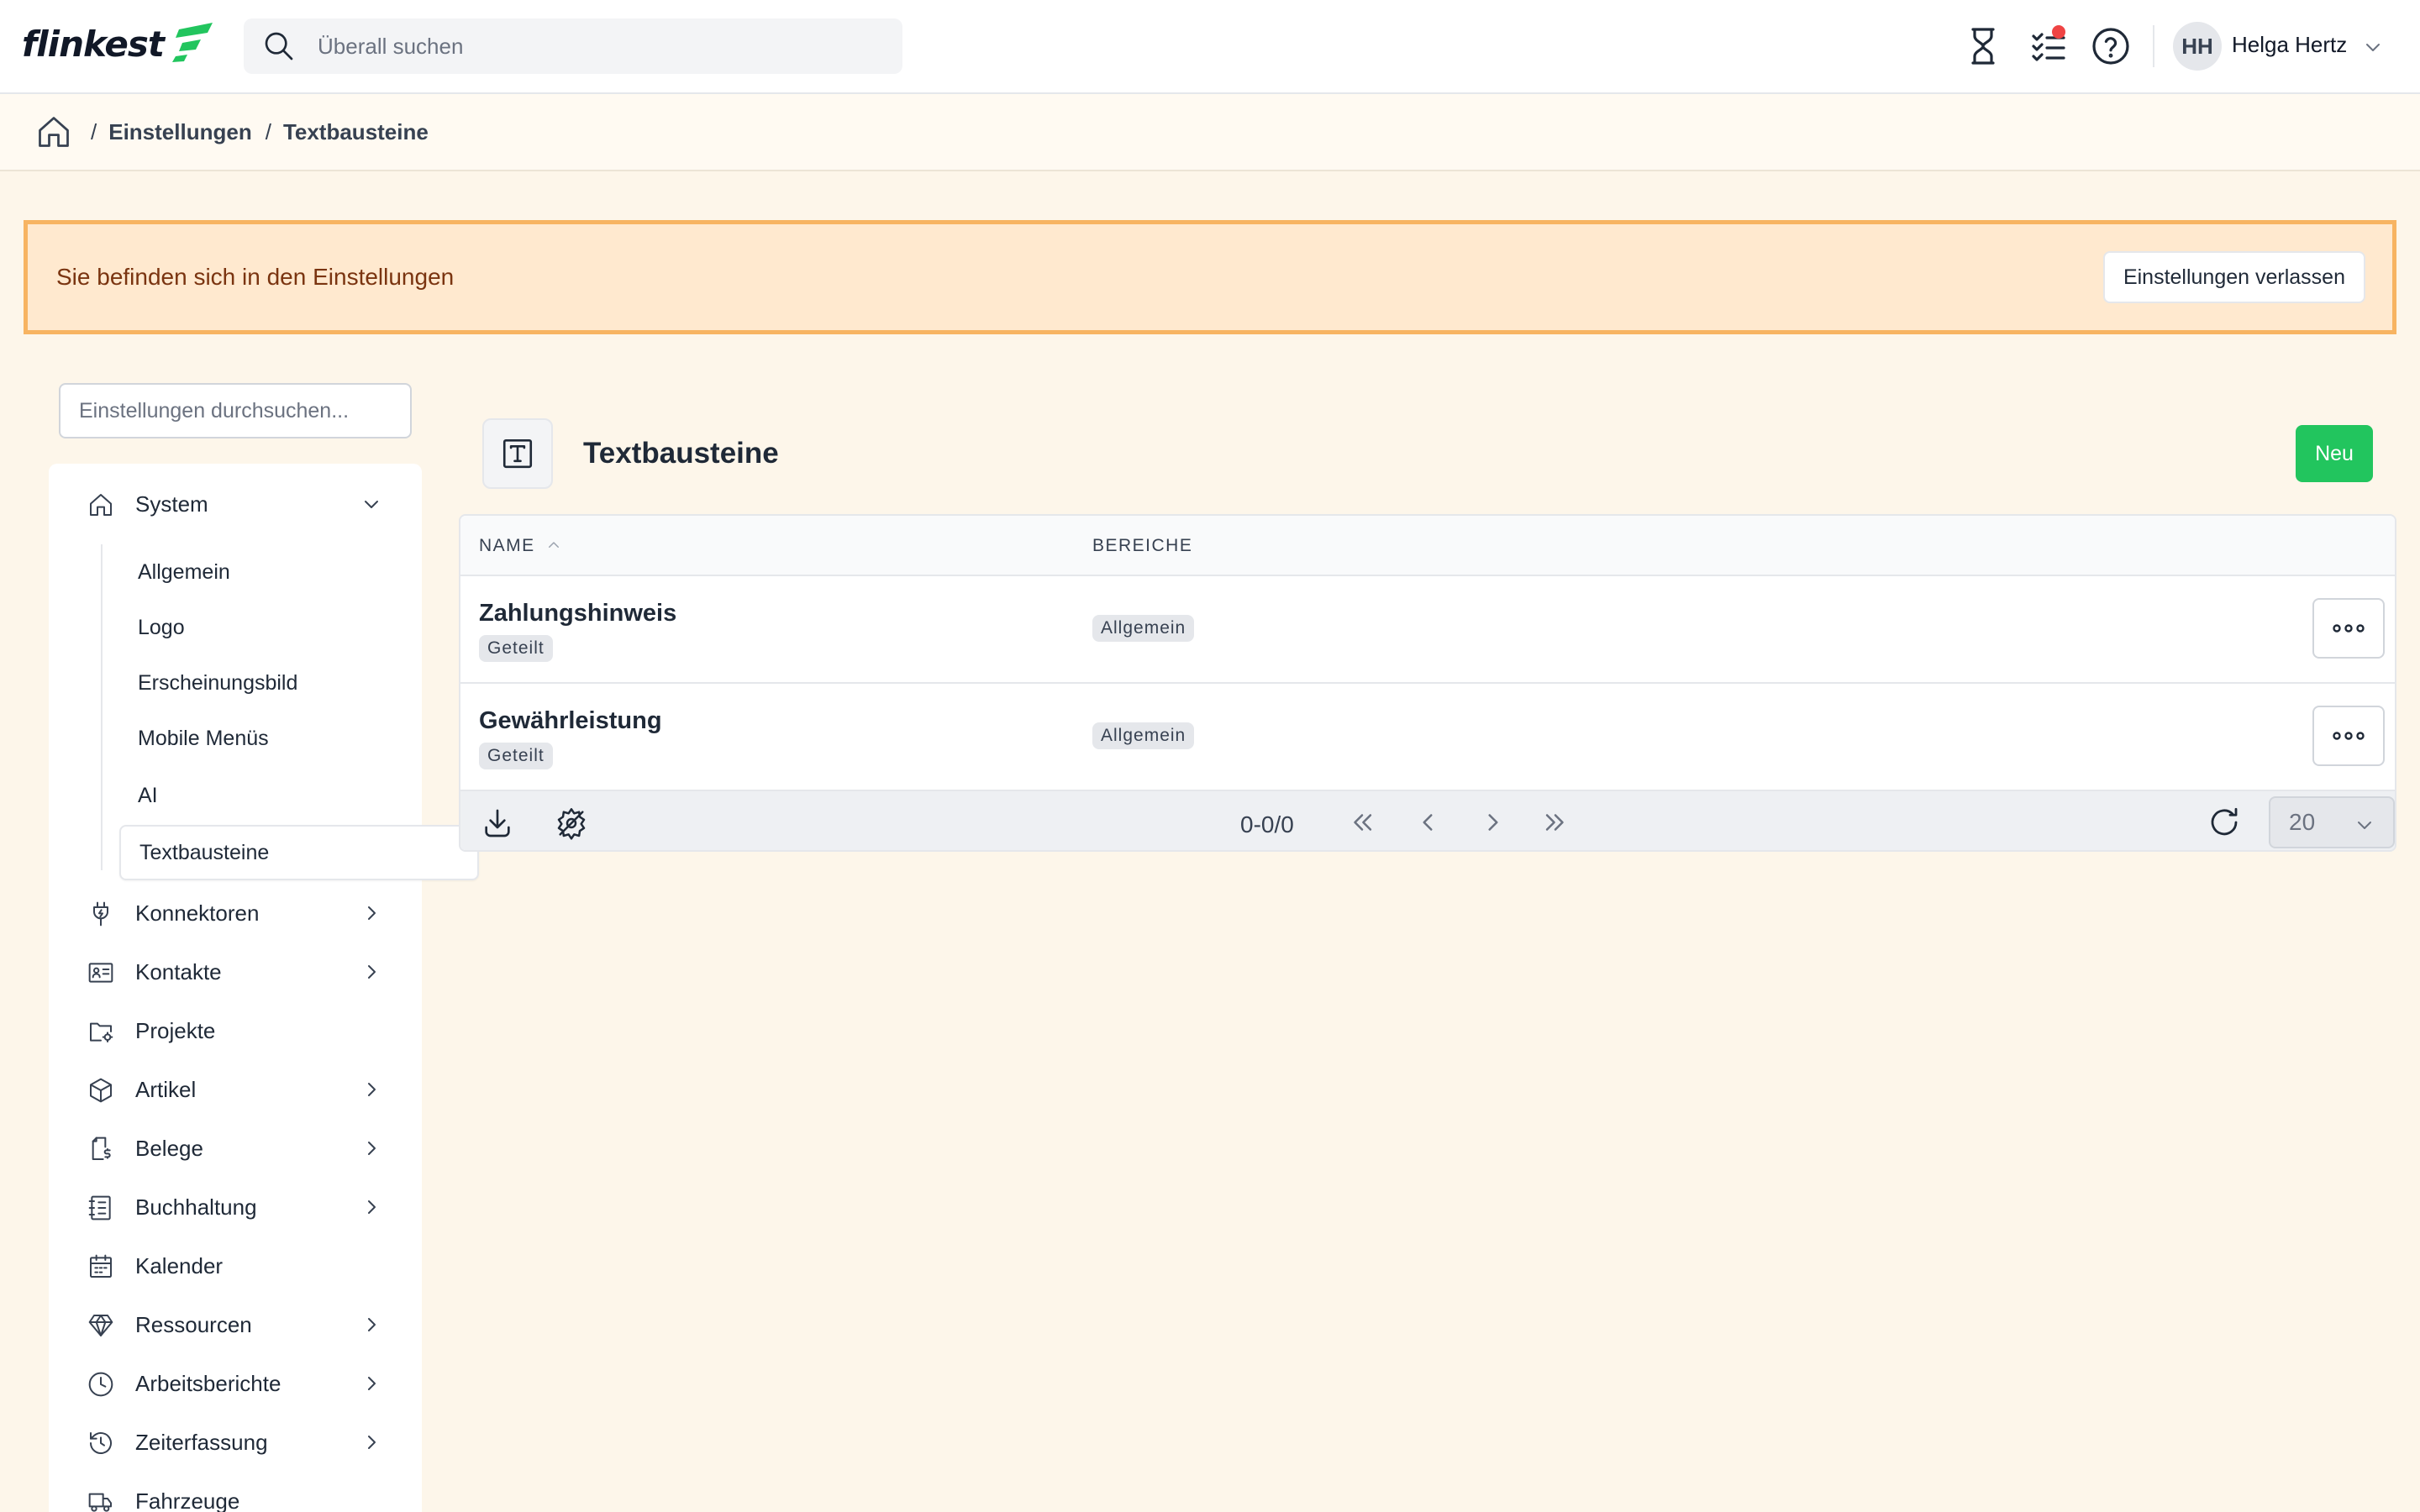  I want to click on global-search-input, so click(570, 46).